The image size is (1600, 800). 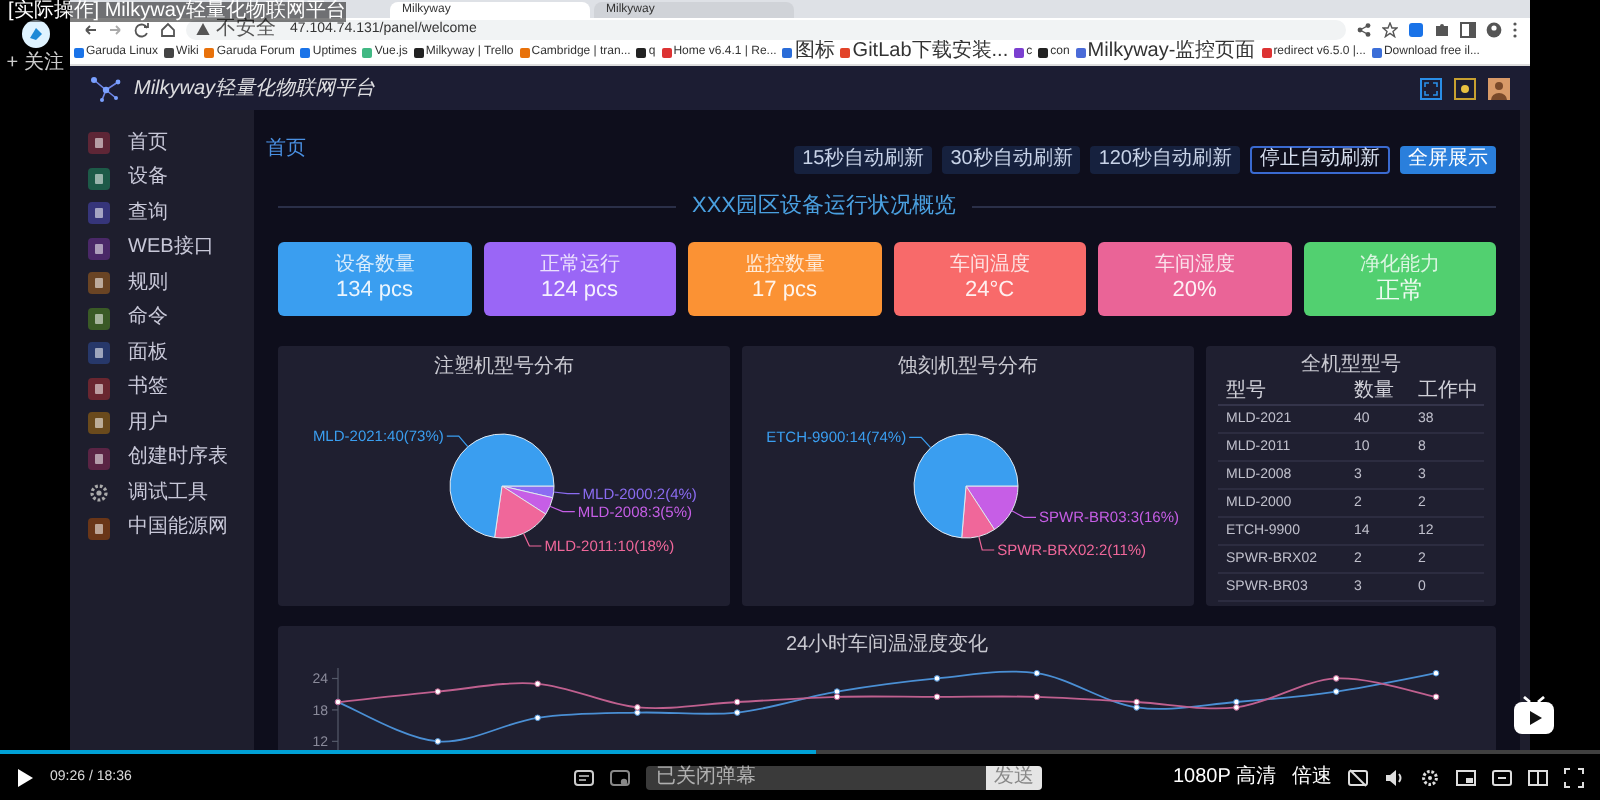 I want to click on settings-icon, so click(x=1430, y=777).